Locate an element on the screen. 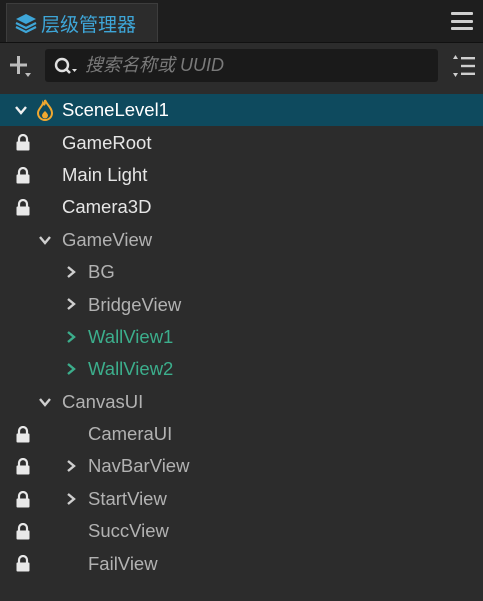 The image size is (483, 601). tree-row: Main Light is located at coordinates (241, 175).